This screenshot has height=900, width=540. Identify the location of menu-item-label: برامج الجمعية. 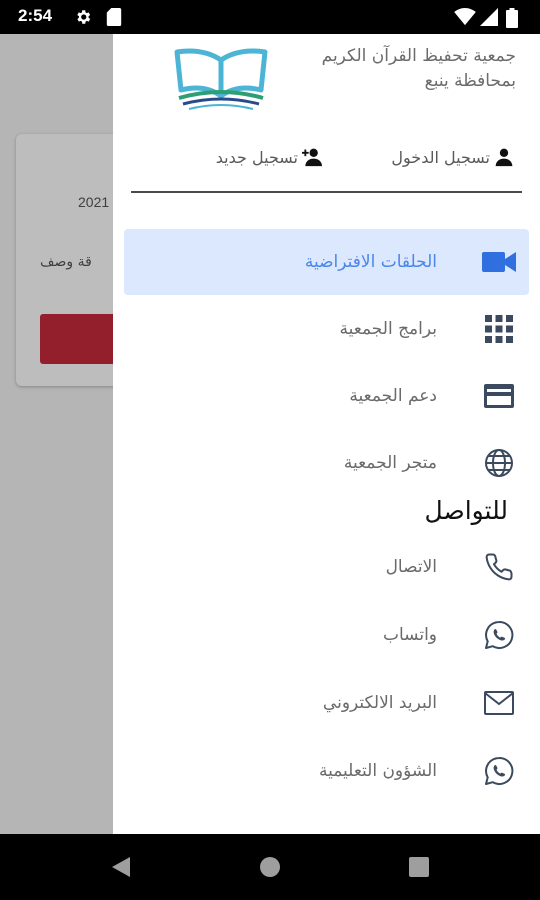
(388, 329).